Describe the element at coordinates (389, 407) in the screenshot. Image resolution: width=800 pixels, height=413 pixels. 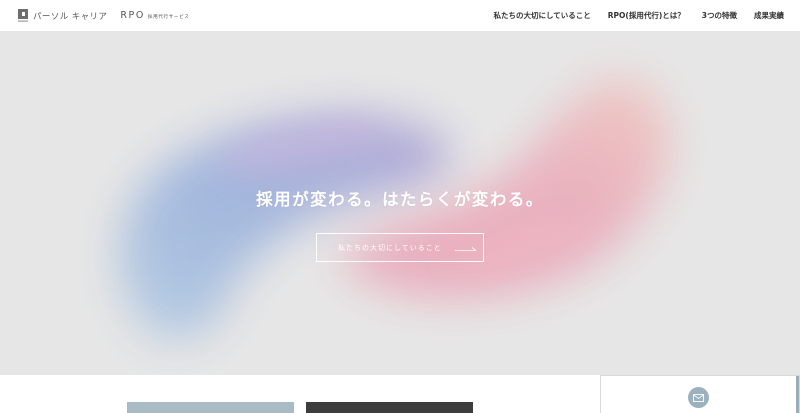
I see `feature-card-dark` at that location.